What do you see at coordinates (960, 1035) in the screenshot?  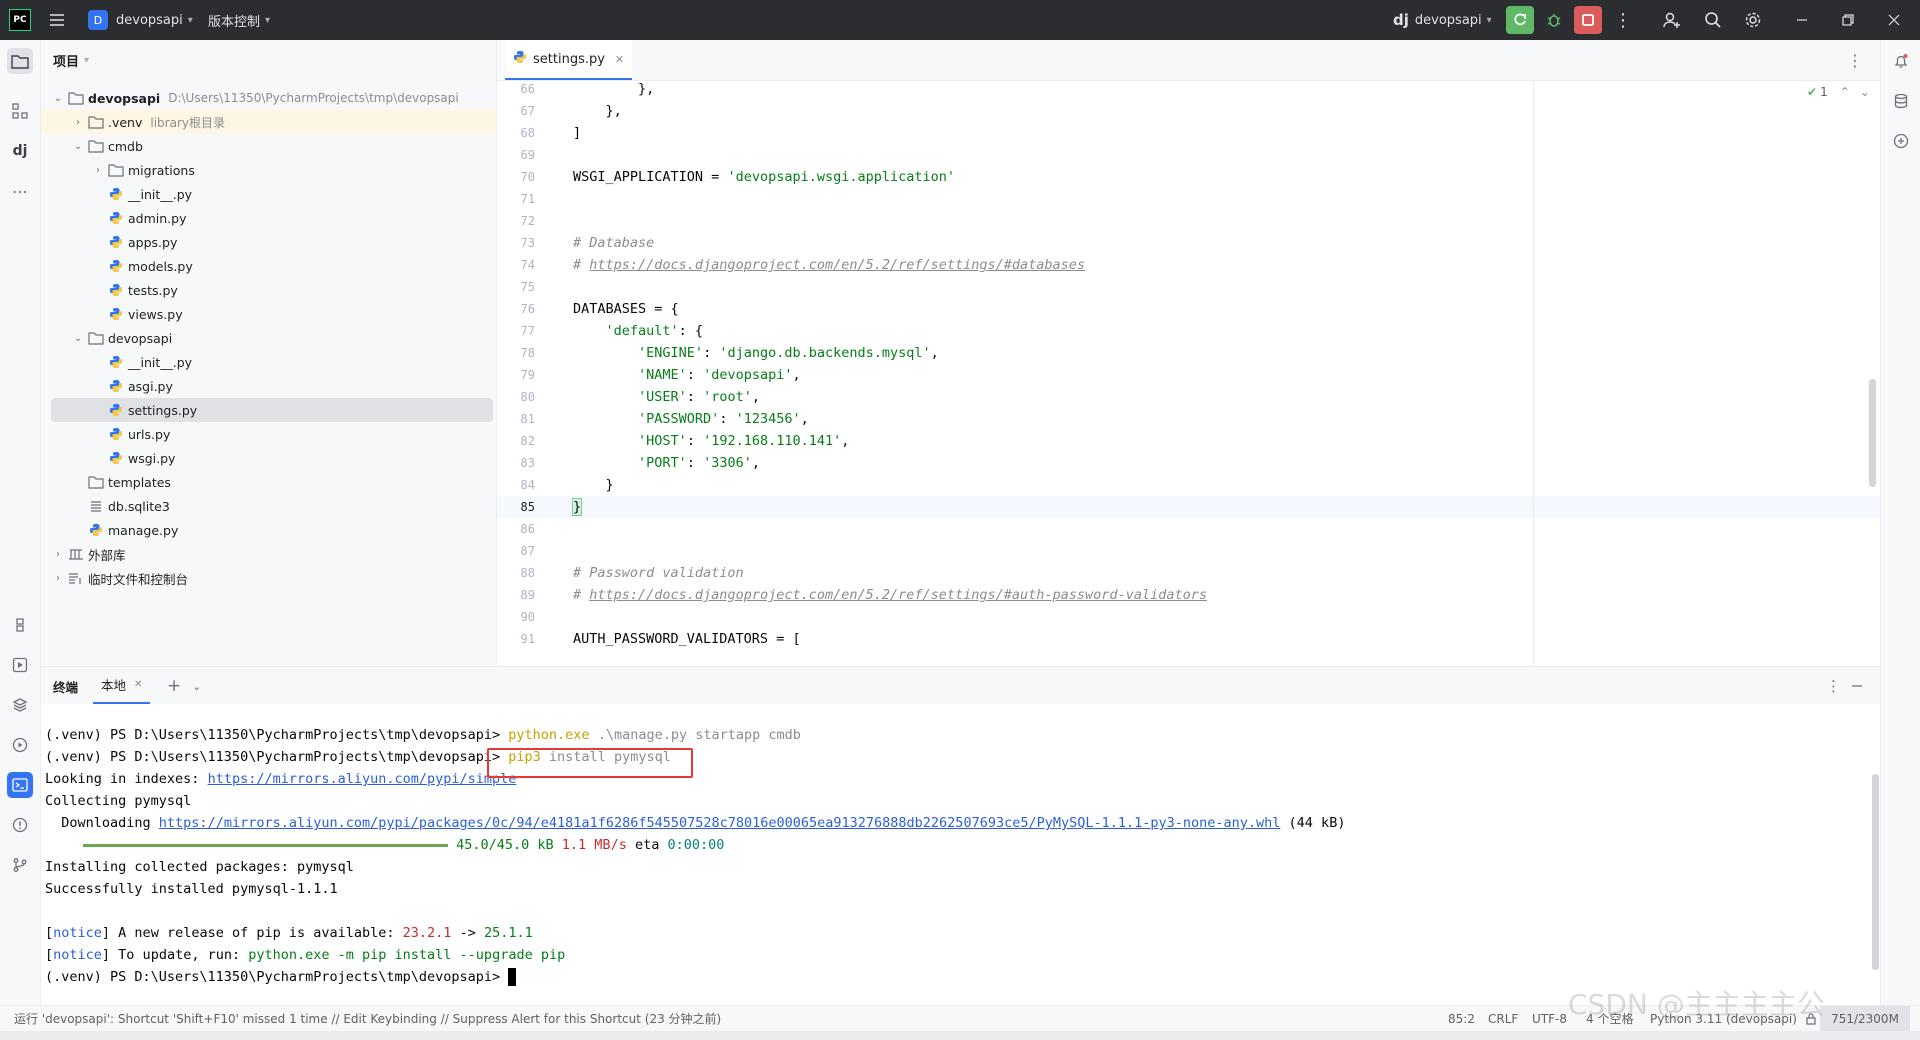 I see `bottom-edge` at bounding box center [960, 1035].